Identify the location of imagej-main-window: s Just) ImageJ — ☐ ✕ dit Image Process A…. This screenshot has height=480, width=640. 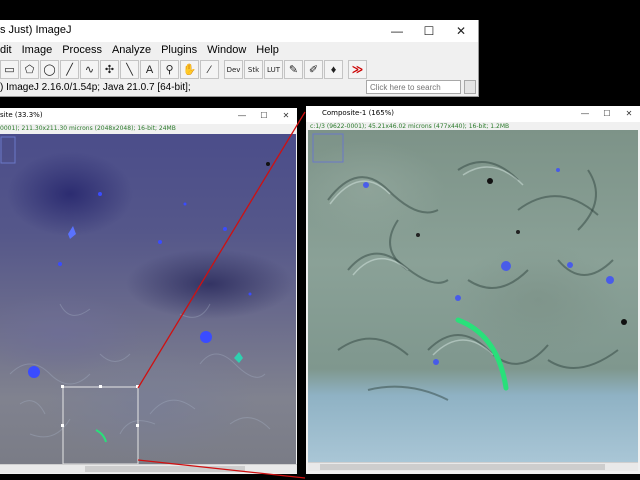
(239, 58).